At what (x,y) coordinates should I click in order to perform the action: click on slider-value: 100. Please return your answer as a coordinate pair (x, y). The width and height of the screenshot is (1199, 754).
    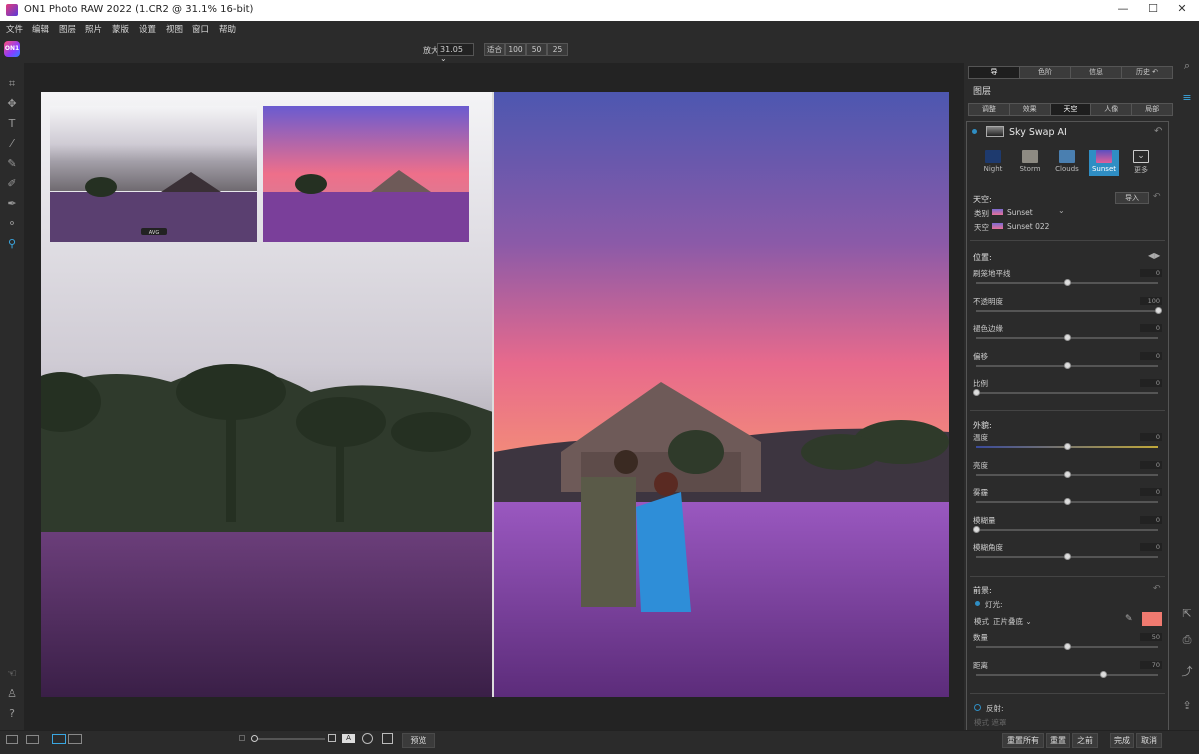
    Looking at the image, I should click on (1151, 300).